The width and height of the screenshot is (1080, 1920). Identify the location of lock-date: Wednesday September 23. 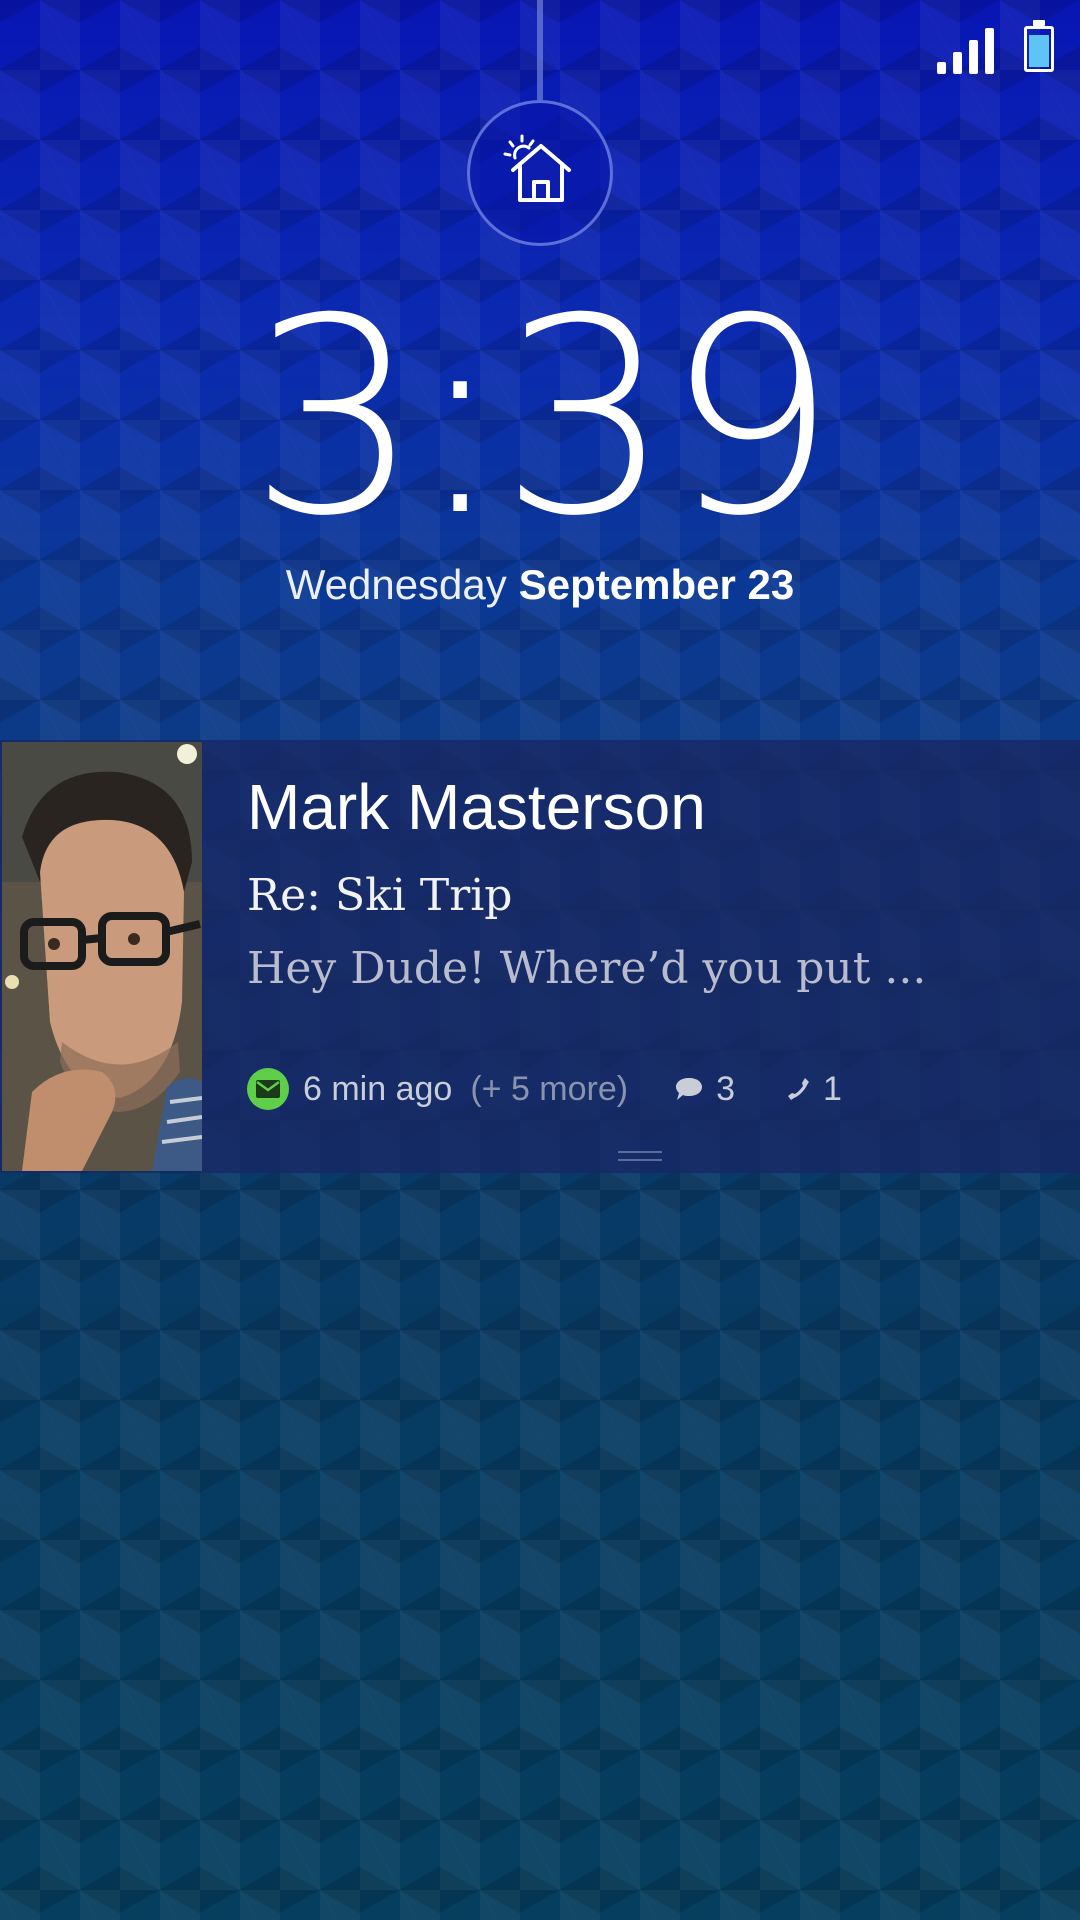
(540, 585).